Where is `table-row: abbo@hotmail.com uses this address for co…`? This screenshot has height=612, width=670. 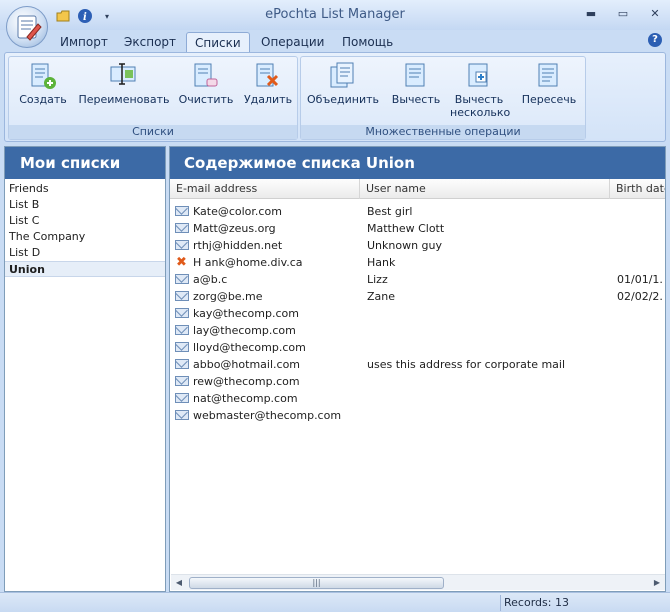 table-row: abbo@hotmail.com uses this address for co… is located at coordinates (417, 365).